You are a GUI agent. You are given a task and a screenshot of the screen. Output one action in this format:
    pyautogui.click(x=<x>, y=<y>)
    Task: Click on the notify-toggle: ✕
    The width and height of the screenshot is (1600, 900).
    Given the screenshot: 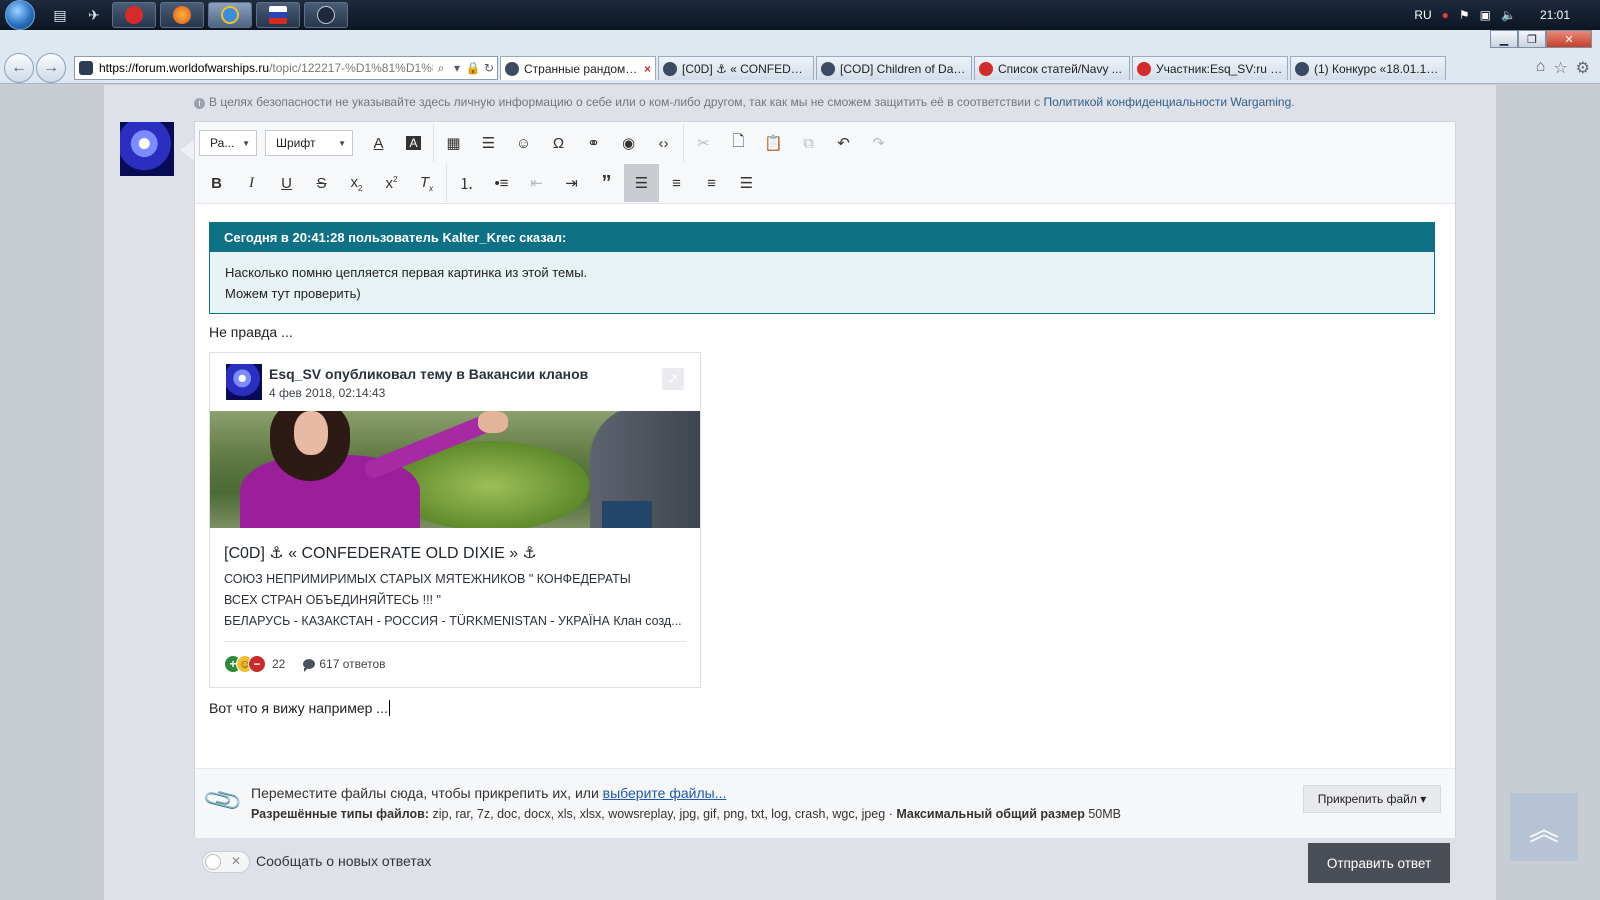 What is the action you would take?
    pyautogui.click(x=226, y=862)
    